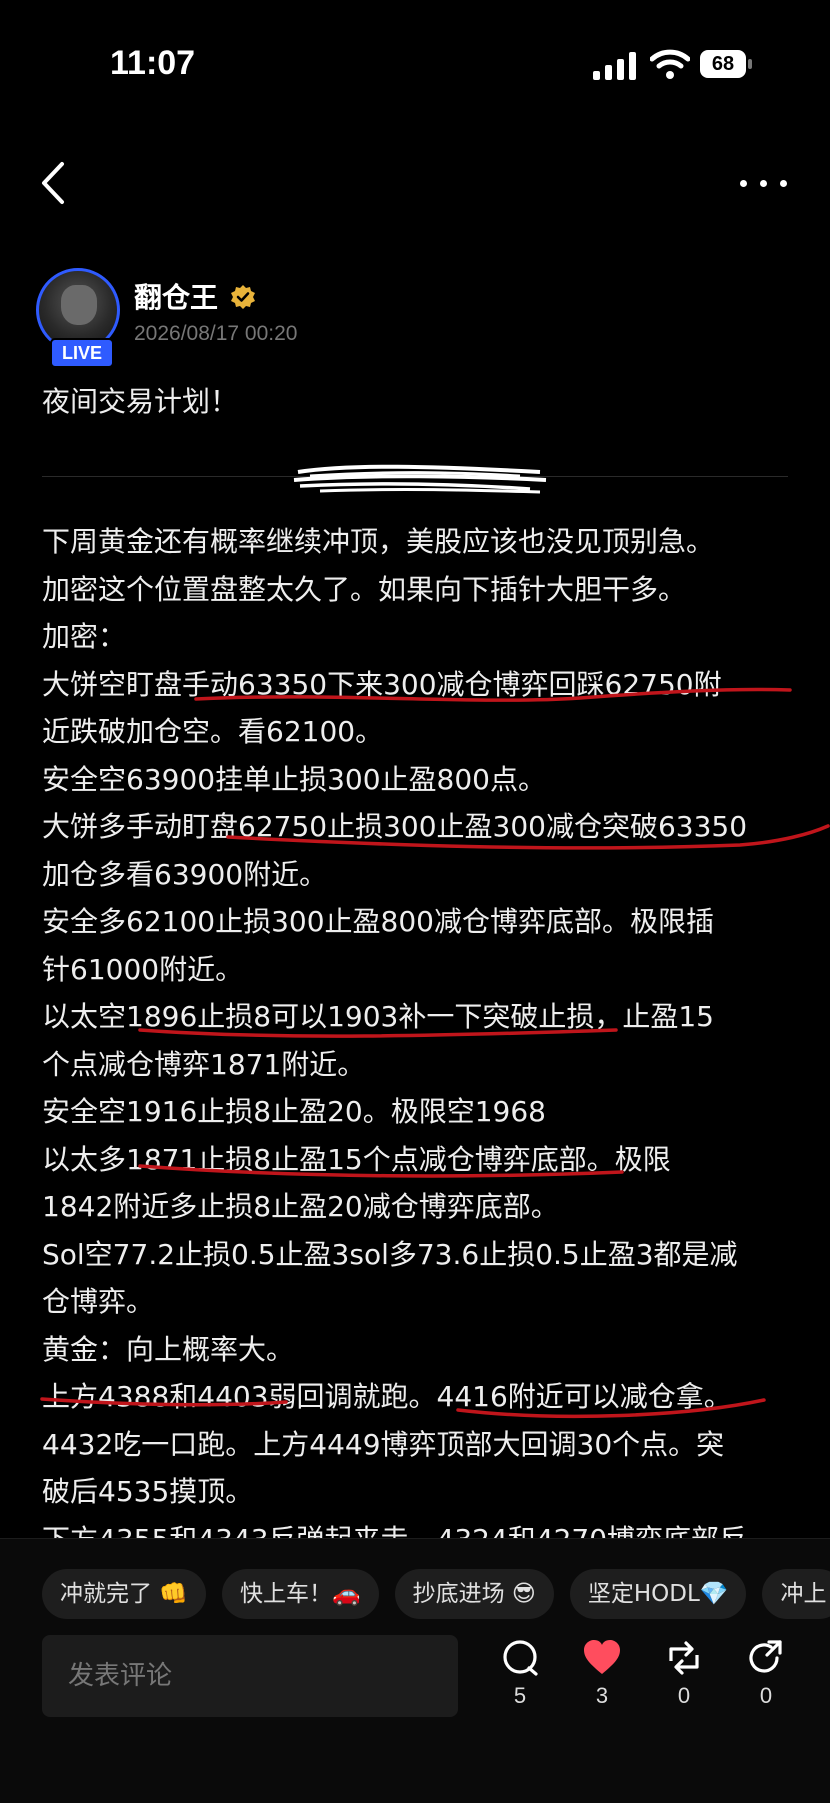 This screenshot has height=1803, width=830. I want to click on redaction-scribble, so click(420, 479).